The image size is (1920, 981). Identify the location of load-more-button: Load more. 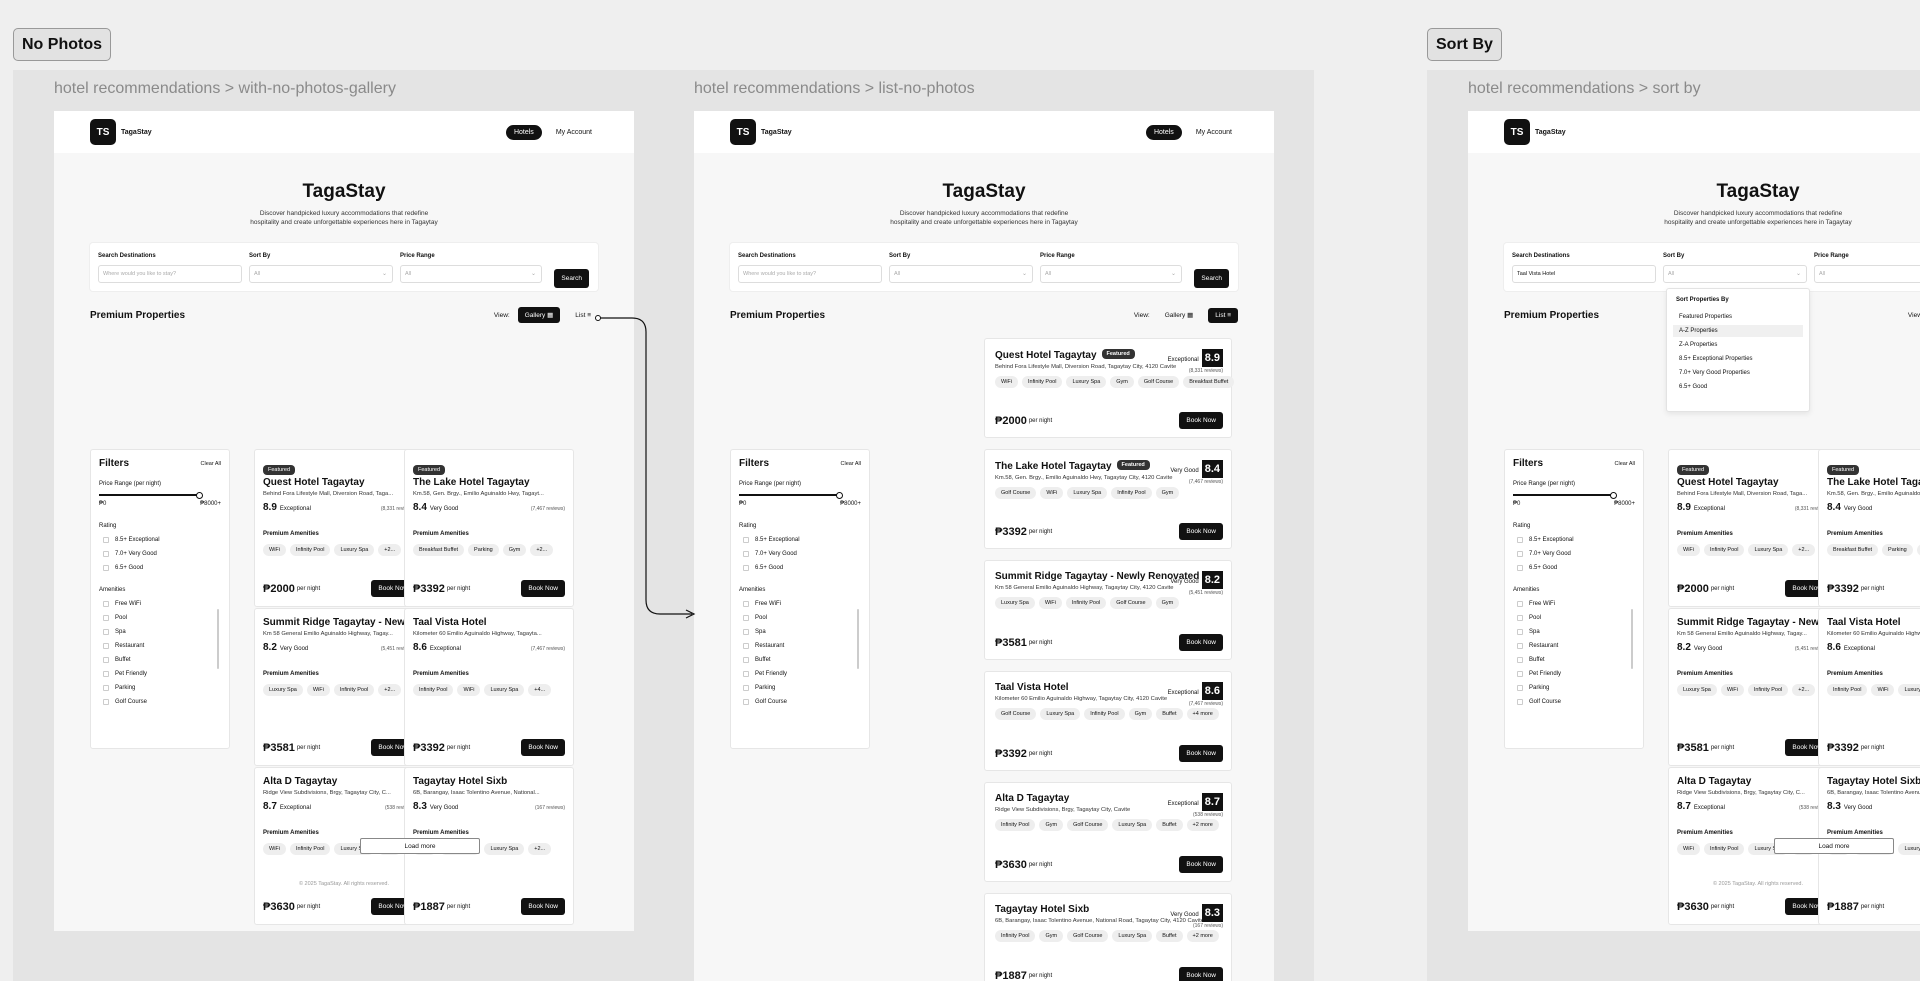
(420, 846).